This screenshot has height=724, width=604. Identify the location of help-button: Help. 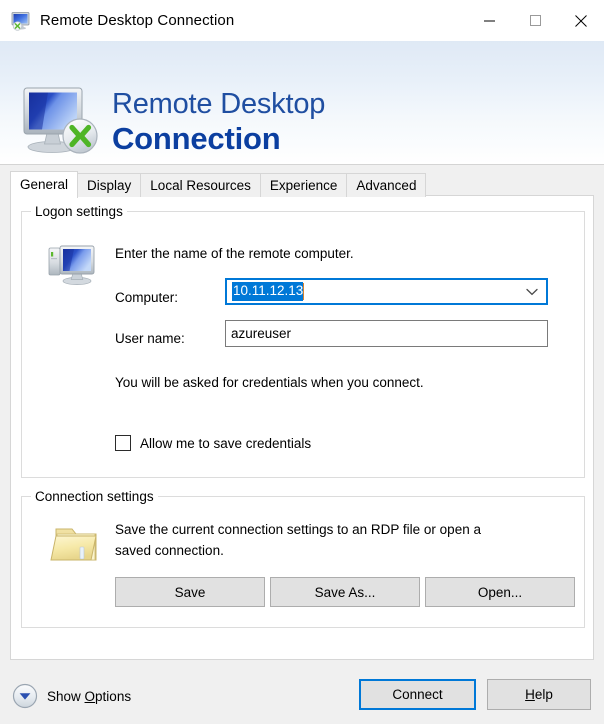
(539, 694).